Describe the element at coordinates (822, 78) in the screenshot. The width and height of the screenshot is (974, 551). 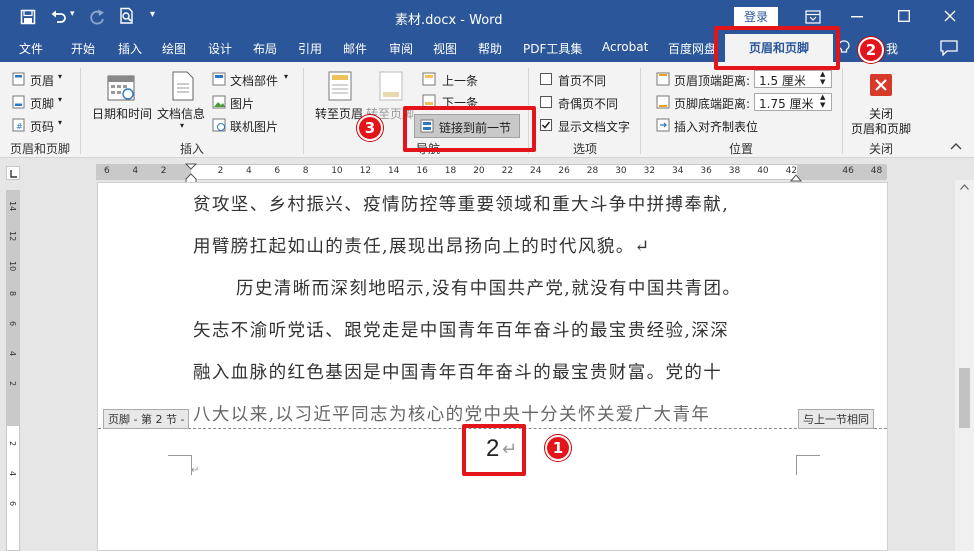
I see `header-top-spinner-icon: ▲ ▼` at that location.